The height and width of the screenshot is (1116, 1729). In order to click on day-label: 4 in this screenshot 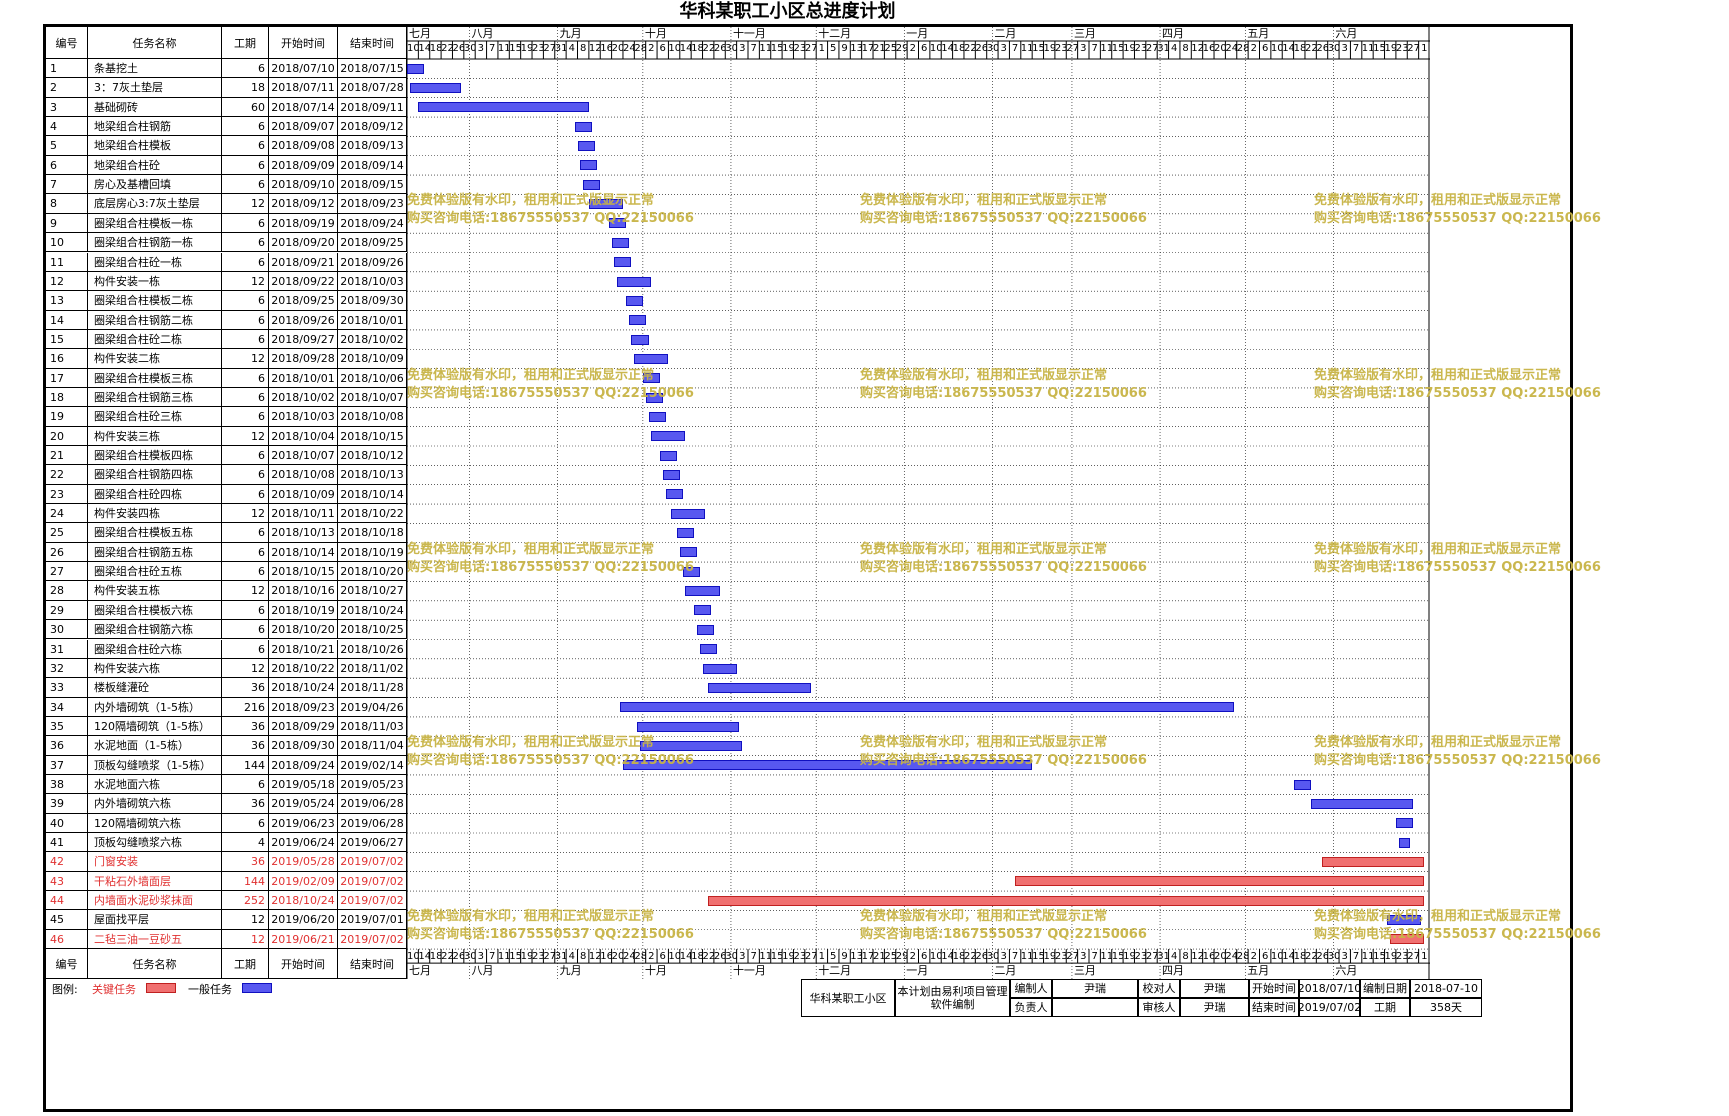, I will do `click(571, 48)`.